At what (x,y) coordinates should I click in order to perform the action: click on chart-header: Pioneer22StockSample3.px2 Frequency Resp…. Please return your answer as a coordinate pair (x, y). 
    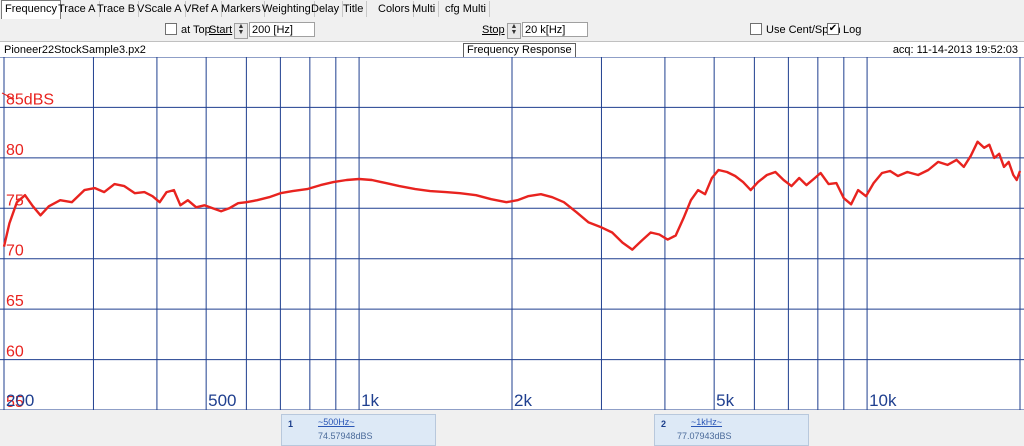
    Looking at the image, I should click on (512, 49).